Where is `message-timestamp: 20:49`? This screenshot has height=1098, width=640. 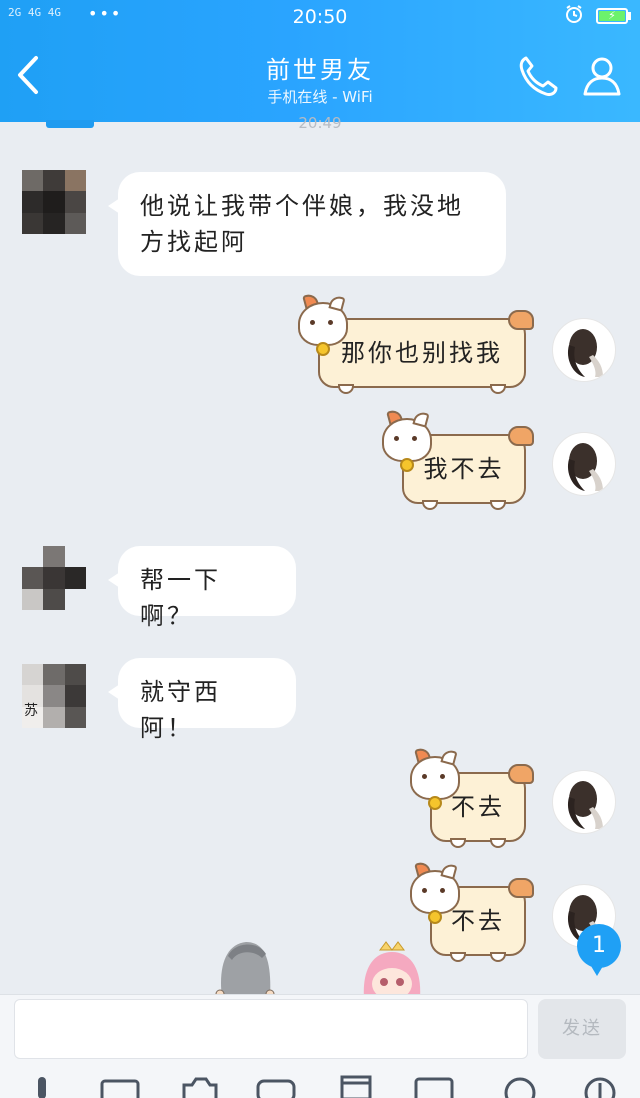
message-timestamp: 20:49 is located at coordinates (320, 123).